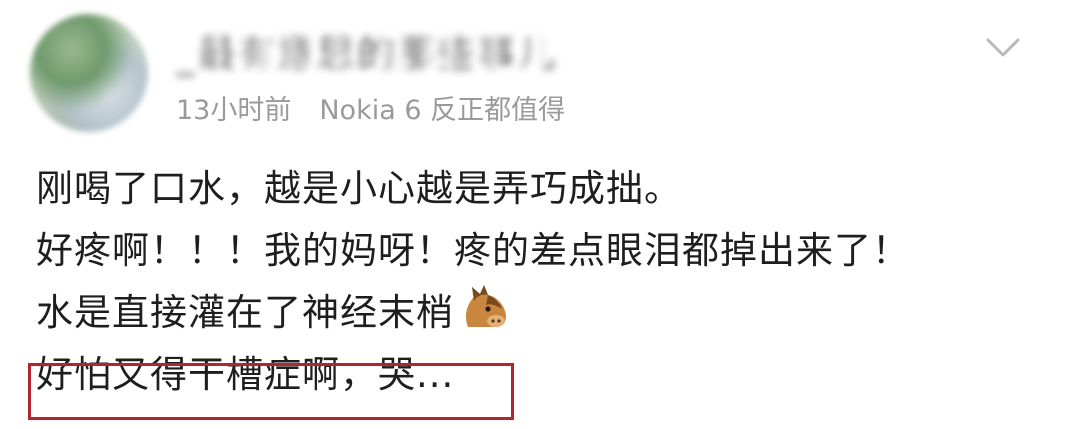 The image size is (1070, 429). Describe the element at coordinates (541, 313) in the screenshot. I see `content-line-3: 水是直接灌在了神经末梢` at that location.